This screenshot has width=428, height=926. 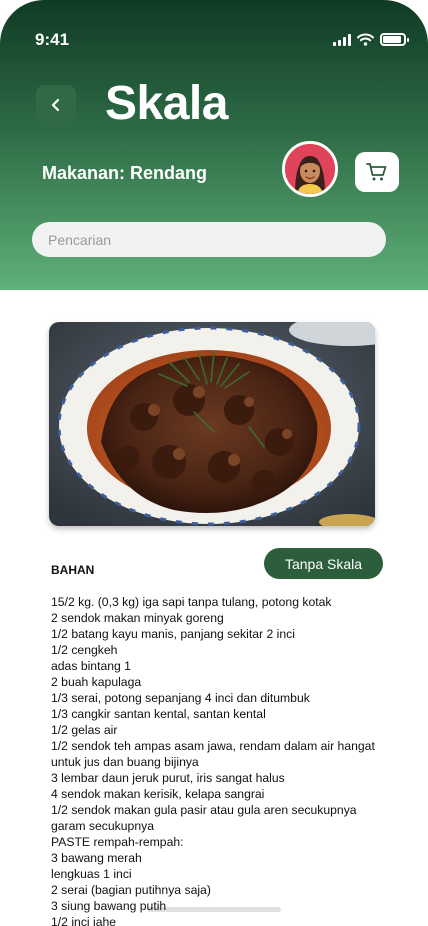 I want to click on cart-icon, so click(x=376, y=172).